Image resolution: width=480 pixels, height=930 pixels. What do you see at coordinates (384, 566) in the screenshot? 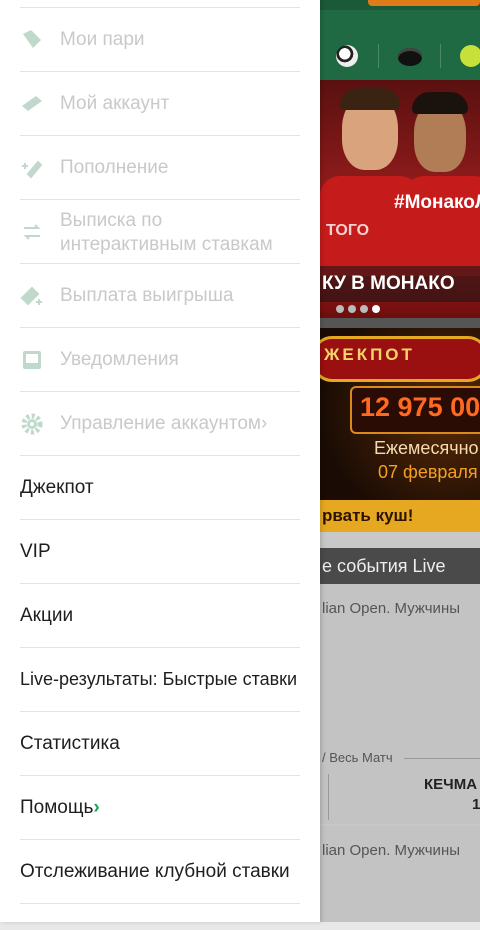
I see `live-events-title: е события Live` at bounding box center [384, 566].